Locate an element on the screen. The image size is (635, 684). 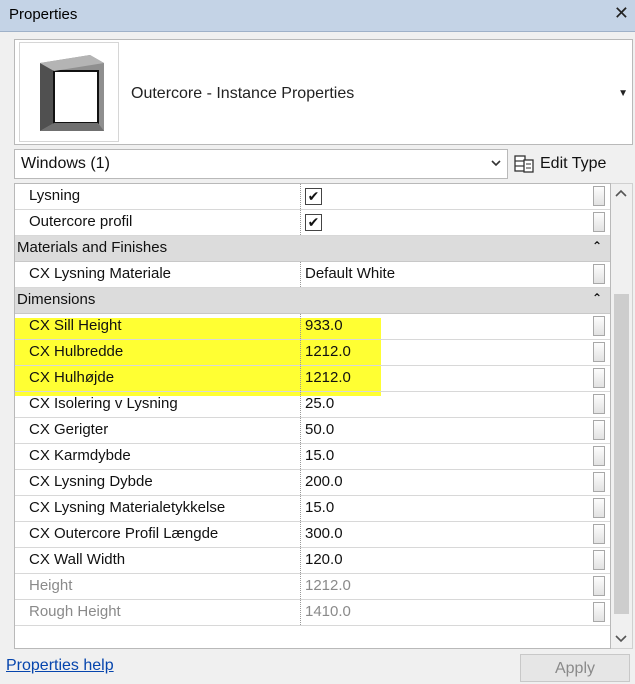
scroll-down-icon is located at coordinates (621, 639).